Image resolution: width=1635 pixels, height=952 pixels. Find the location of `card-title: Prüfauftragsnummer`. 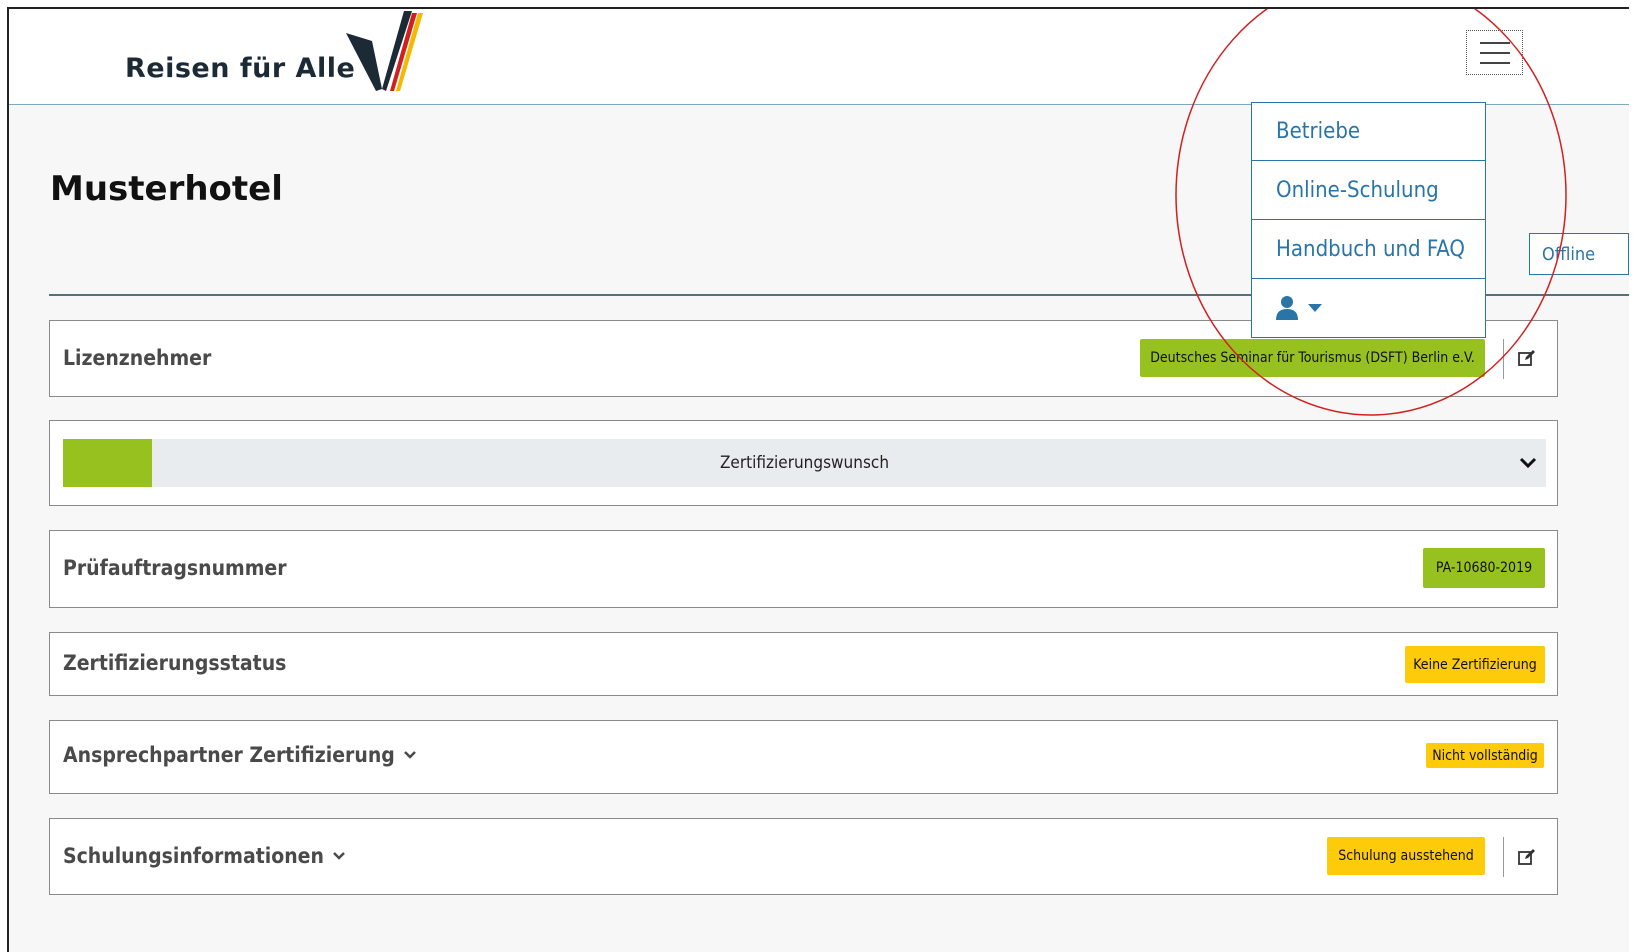

card-title: Prüfauftragsnummer is located at coordinates (175, 568).